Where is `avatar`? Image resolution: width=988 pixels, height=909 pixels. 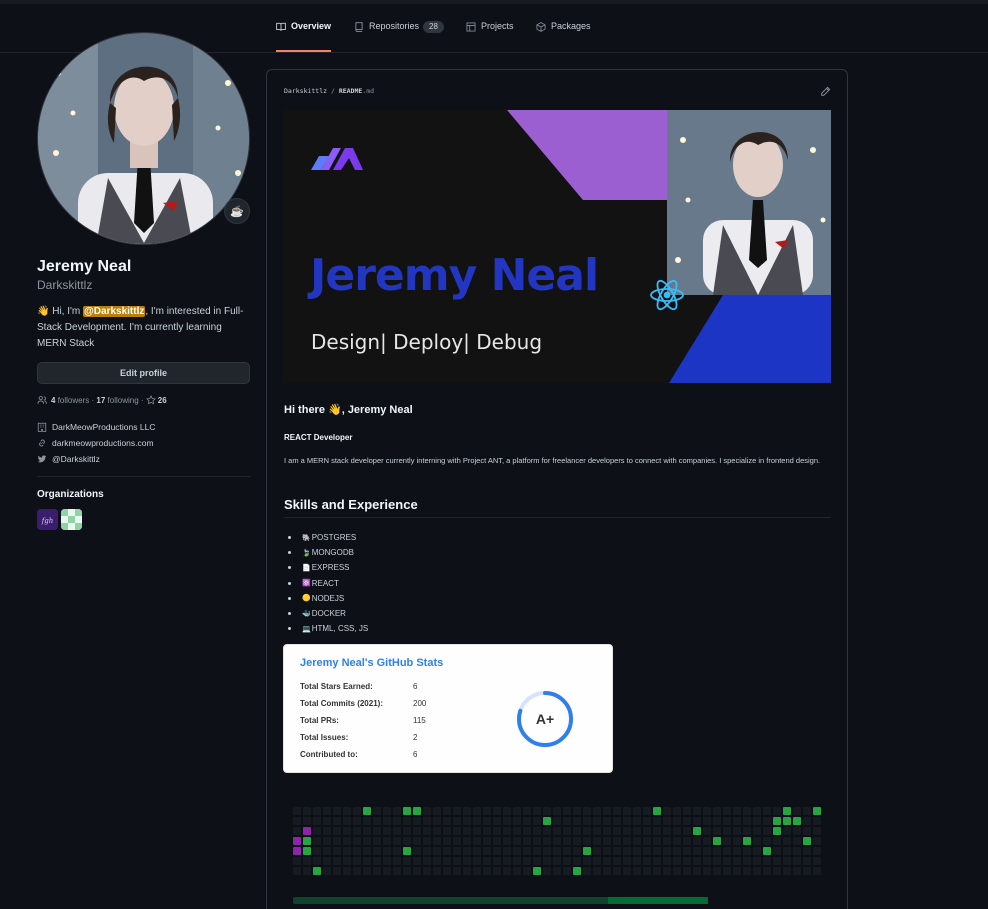 avatar is located at coordinates (143, 138).